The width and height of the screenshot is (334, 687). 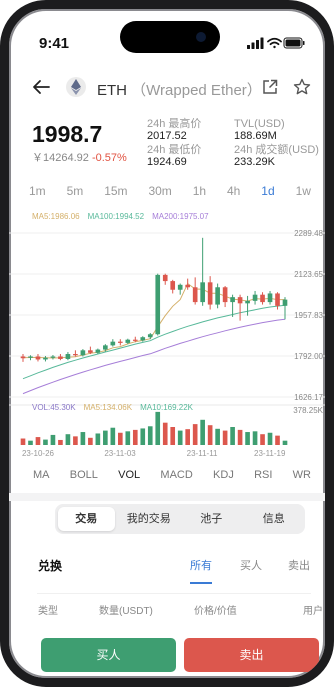 I want to click on ma-line-ma5, so click(x=153, y=320).